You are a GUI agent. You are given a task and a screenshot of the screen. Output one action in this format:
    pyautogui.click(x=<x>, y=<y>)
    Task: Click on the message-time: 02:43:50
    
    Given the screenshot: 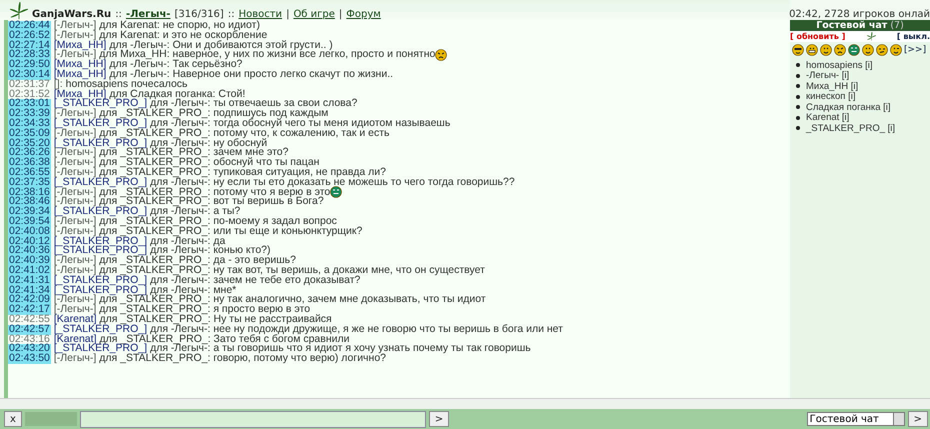 What is the action you would take?
    pyautogui.click(x=29, y=359)
    